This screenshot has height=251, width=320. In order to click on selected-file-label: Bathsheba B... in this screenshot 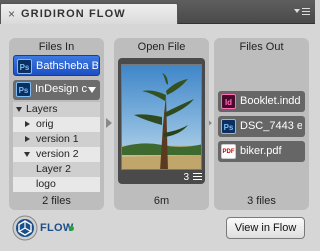, I will do `click(67, 66)`.